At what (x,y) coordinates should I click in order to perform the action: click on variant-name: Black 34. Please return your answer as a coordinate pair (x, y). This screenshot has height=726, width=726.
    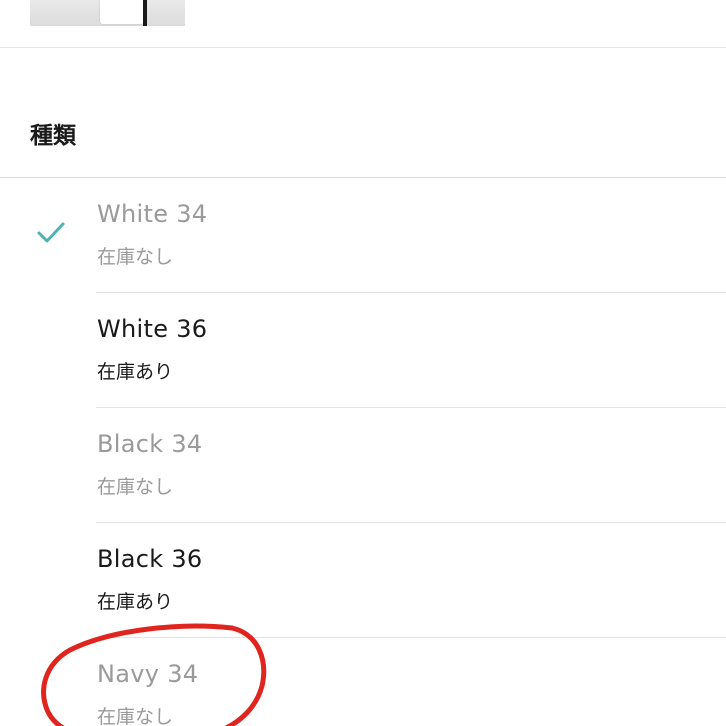
    Looking at the image, I should click on (150, 444).